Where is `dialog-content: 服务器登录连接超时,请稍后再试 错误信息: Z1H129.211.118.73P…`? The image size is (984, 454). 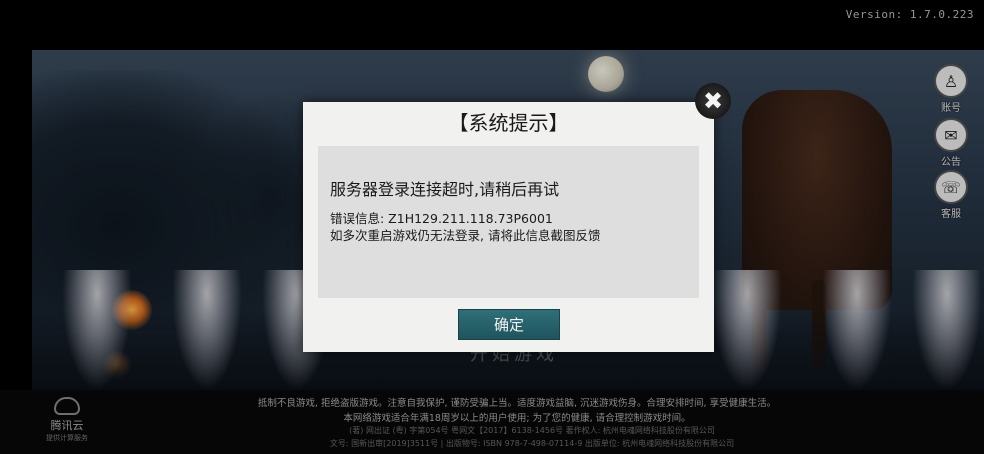 dialog-content: 服务器登录连接超时,请稍后再试 错误信息: Z1H129.211.118.73P… is located at coordinates (508, 222).